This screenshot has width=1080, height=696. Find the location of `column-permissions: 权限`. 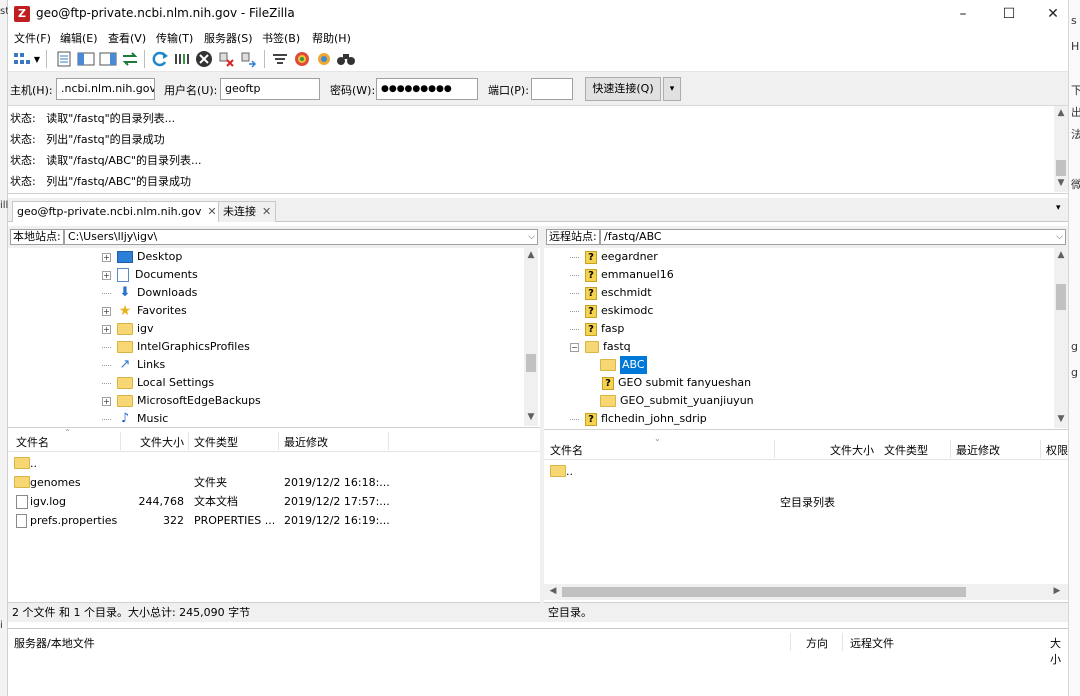

column-permissions: 权限 is located at coordinates (1057, 450).